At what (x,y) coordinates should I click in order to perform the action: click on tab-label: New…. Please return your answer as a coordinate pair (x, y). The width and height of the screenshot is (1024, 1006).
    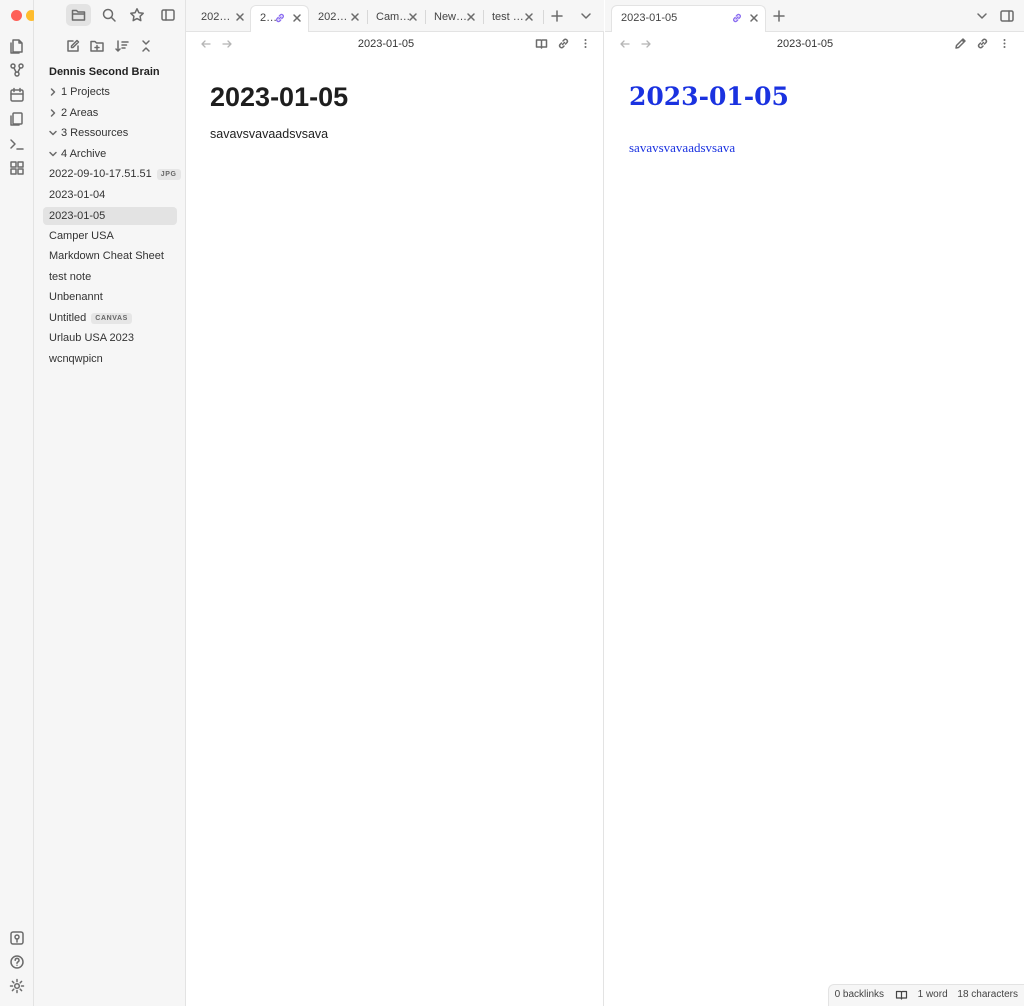
    Looking at the image, I should click on (451, 17).